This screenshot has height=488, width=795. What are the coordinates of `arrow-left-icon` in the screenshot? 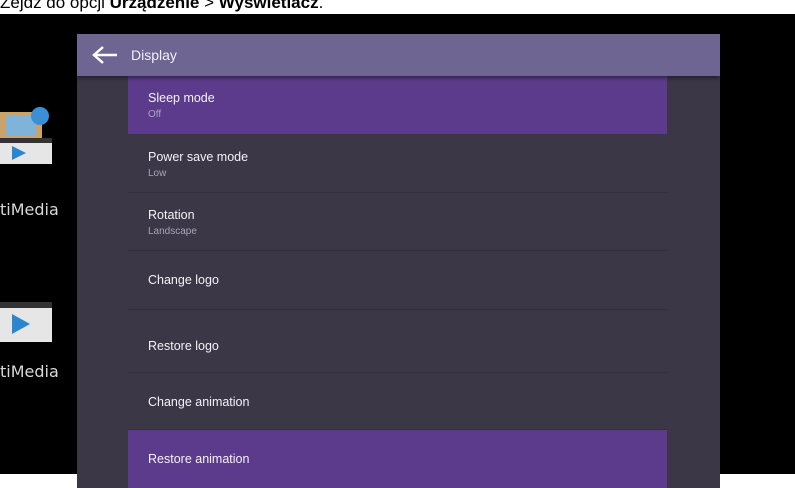 It's located at (104, 55).